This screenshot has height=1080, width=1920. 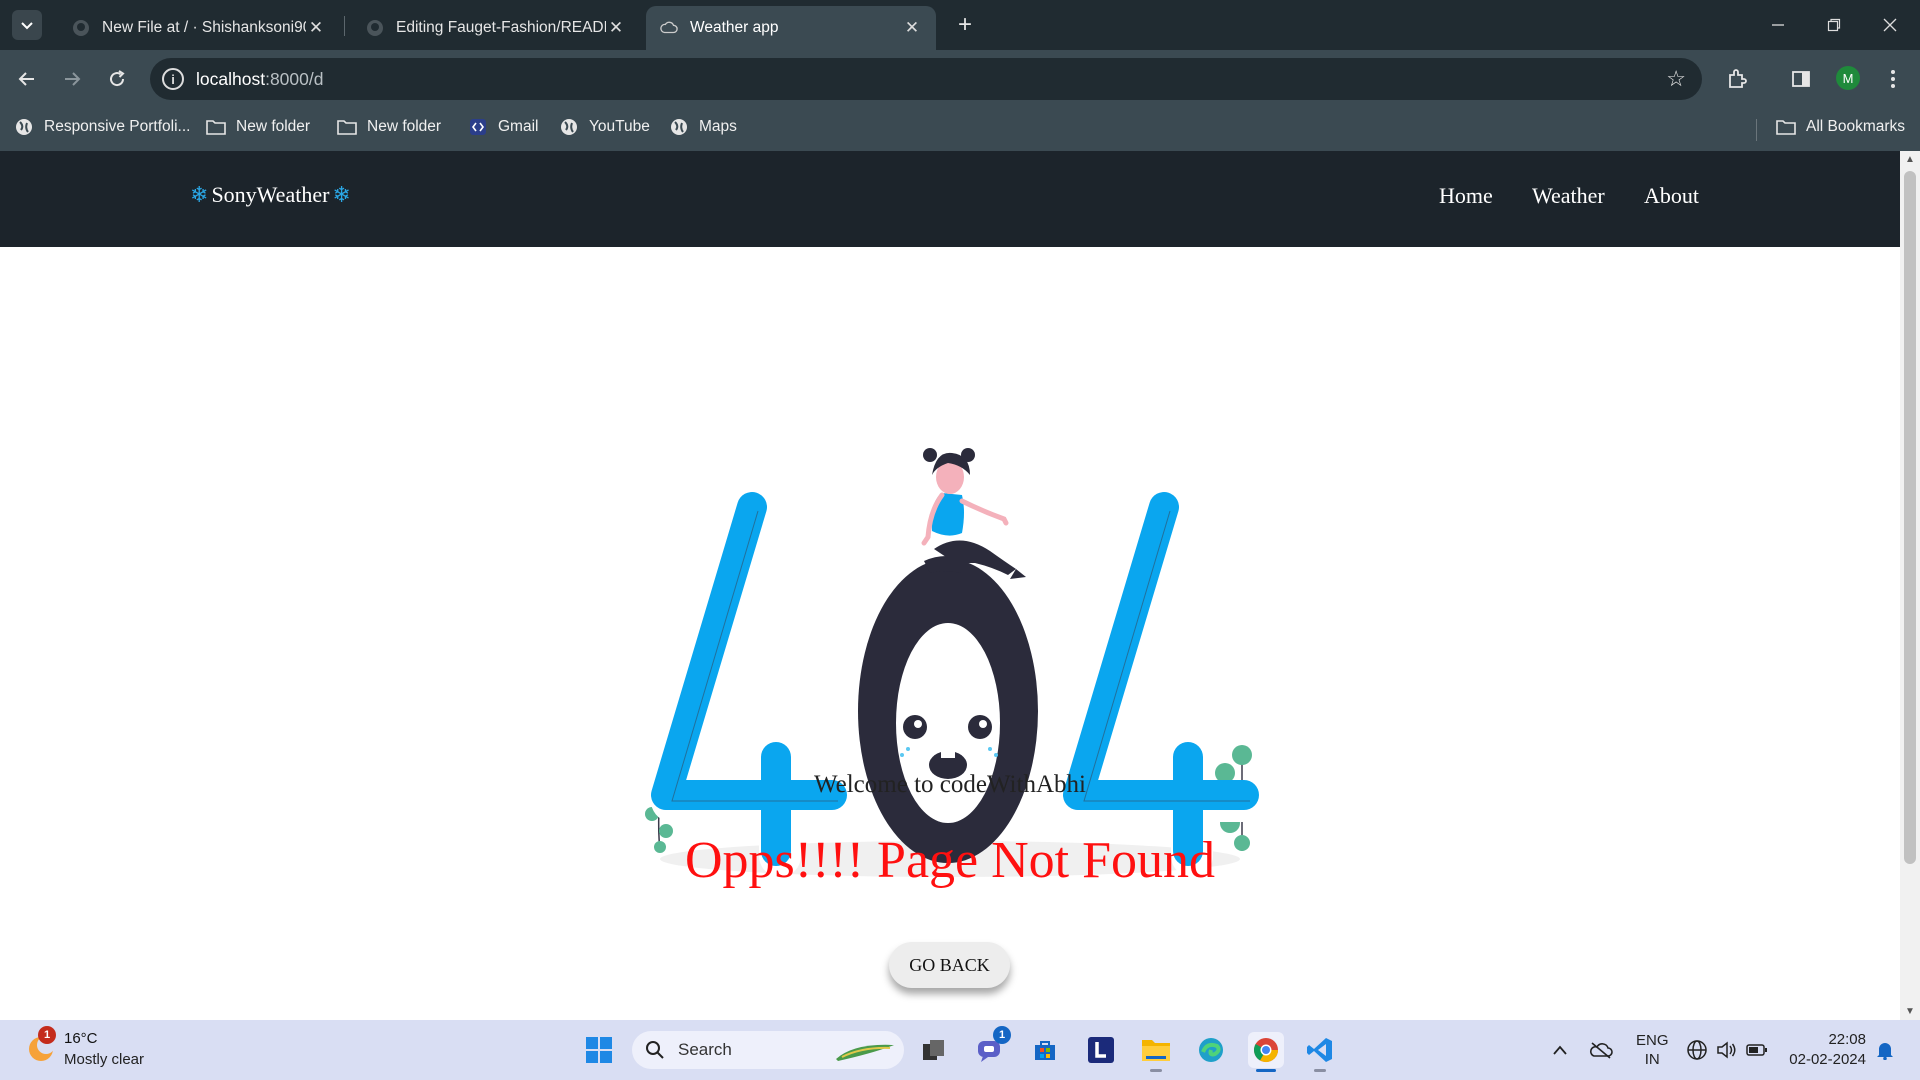 I want to click on page-scrollbar: ▲ ▼, so click(x=1910, y=585).